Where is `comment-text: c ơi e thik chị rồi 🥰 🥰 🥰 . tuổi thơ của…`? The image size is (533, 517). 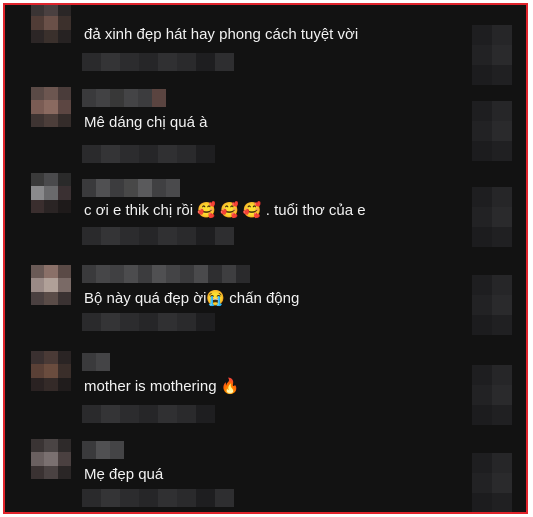
comment-text: c ơi e thik chị rồi 🥰 🥰 🥰 . tuổi thơ của… is located at coordinates (225, 210).